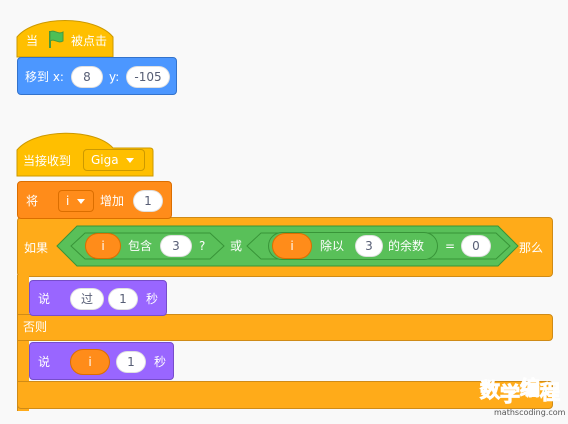 This screenshot has width=568, height=424. Describe the element at coordinates (123, 299) in the screenshot. I see `say1-secs-input: 1` at that location.